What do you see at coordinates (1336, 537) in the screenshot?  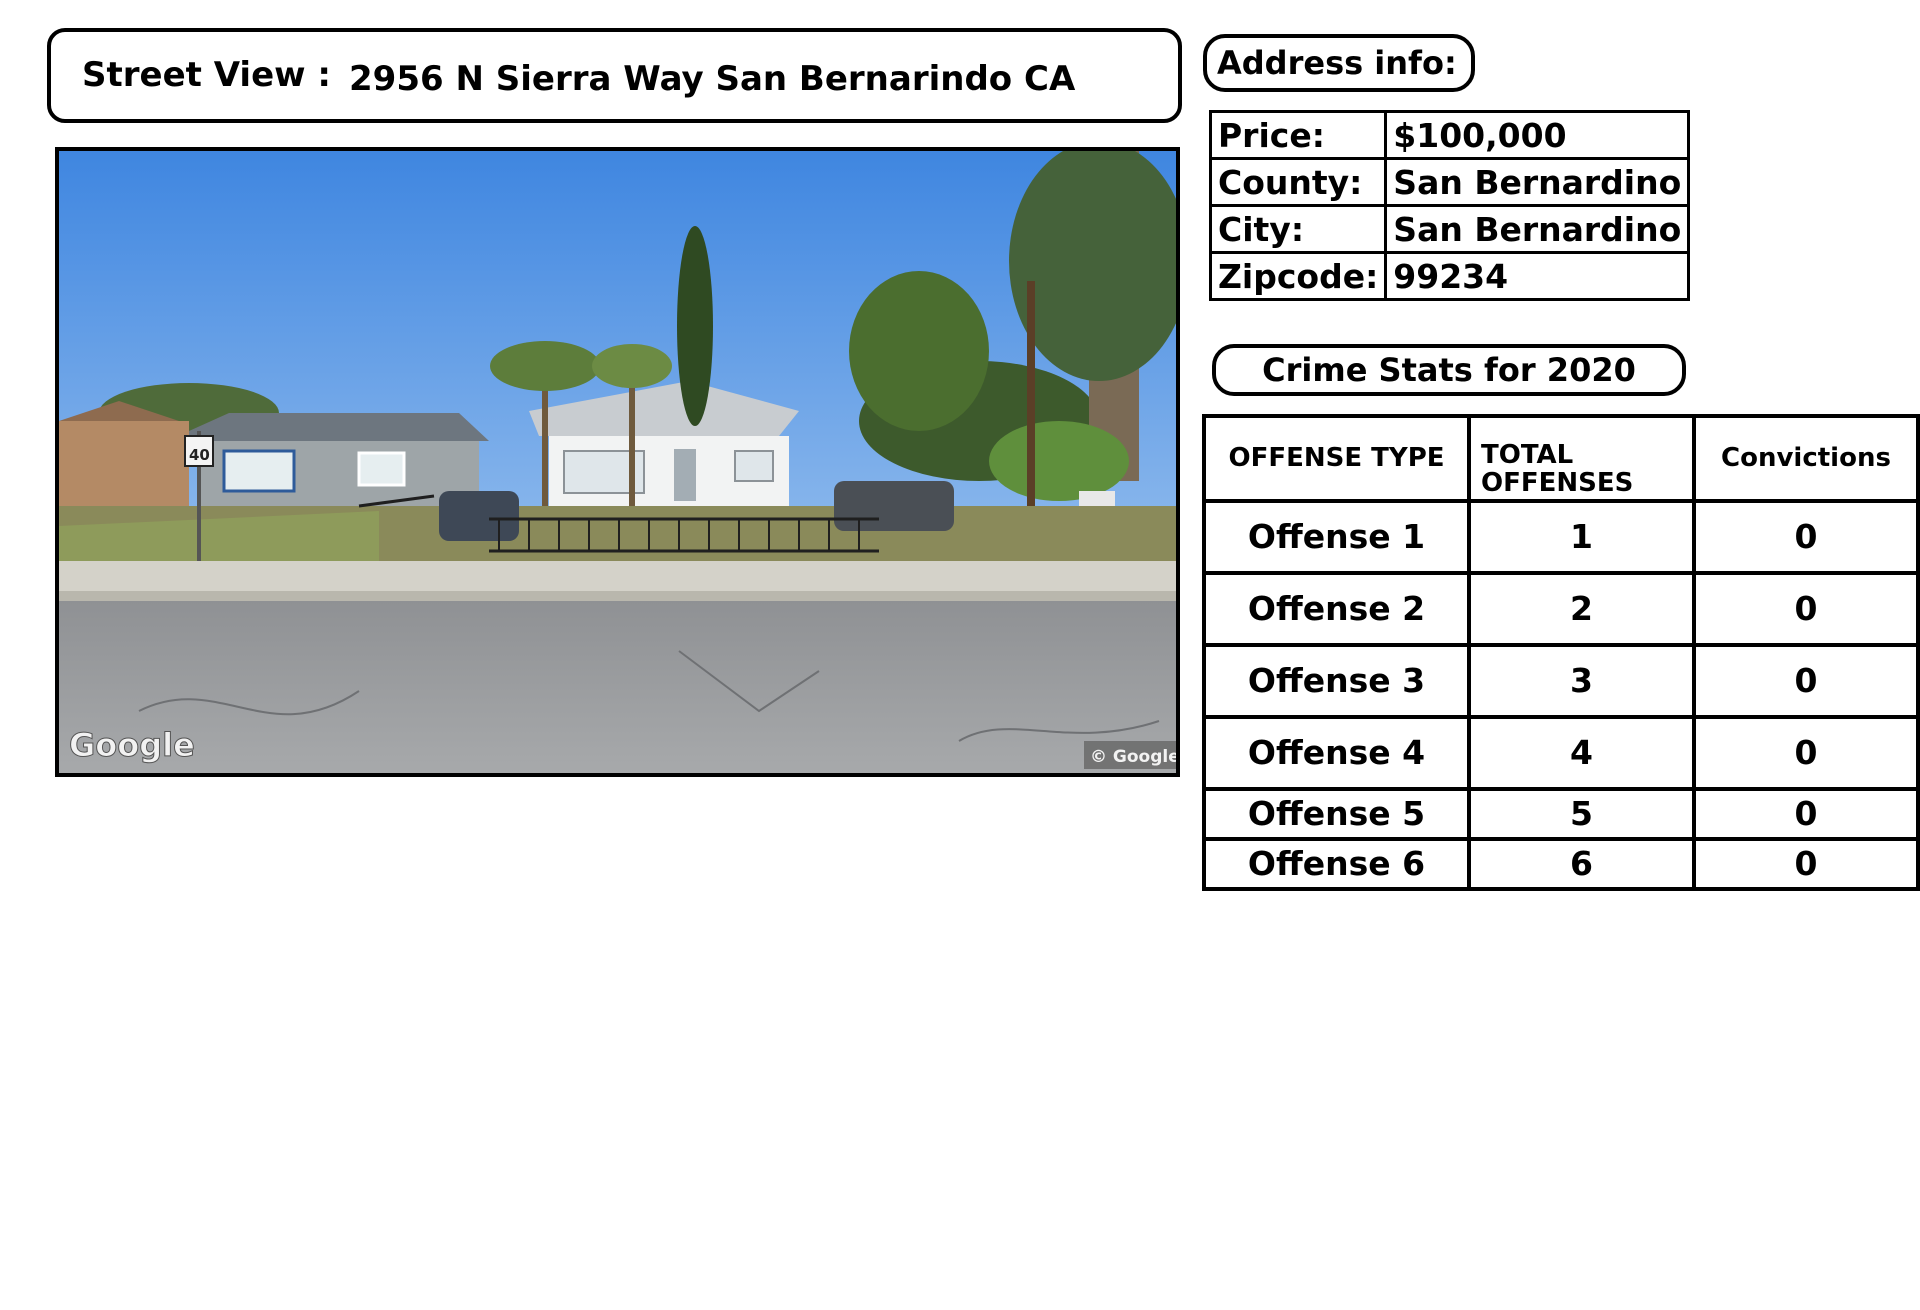 I see `offense-type-cell: Offense 1` at bounding box center [1336, 537].